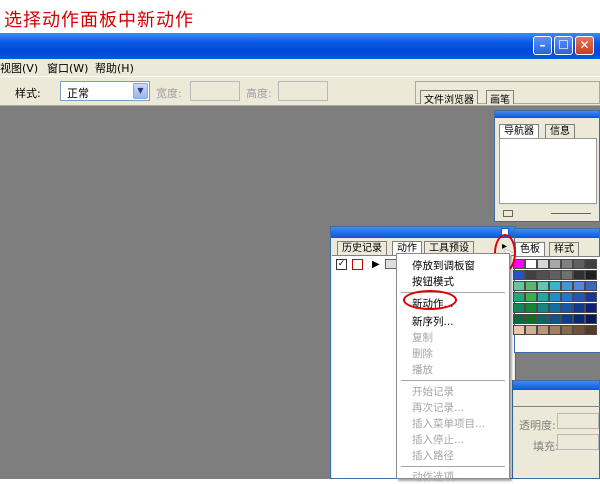 This screenshot has width=600, height=484. What do you see at coordinates (114, 68) in the screenshot?
I see `menu-help: 帮助(H)` at bounding box center [114, 68].